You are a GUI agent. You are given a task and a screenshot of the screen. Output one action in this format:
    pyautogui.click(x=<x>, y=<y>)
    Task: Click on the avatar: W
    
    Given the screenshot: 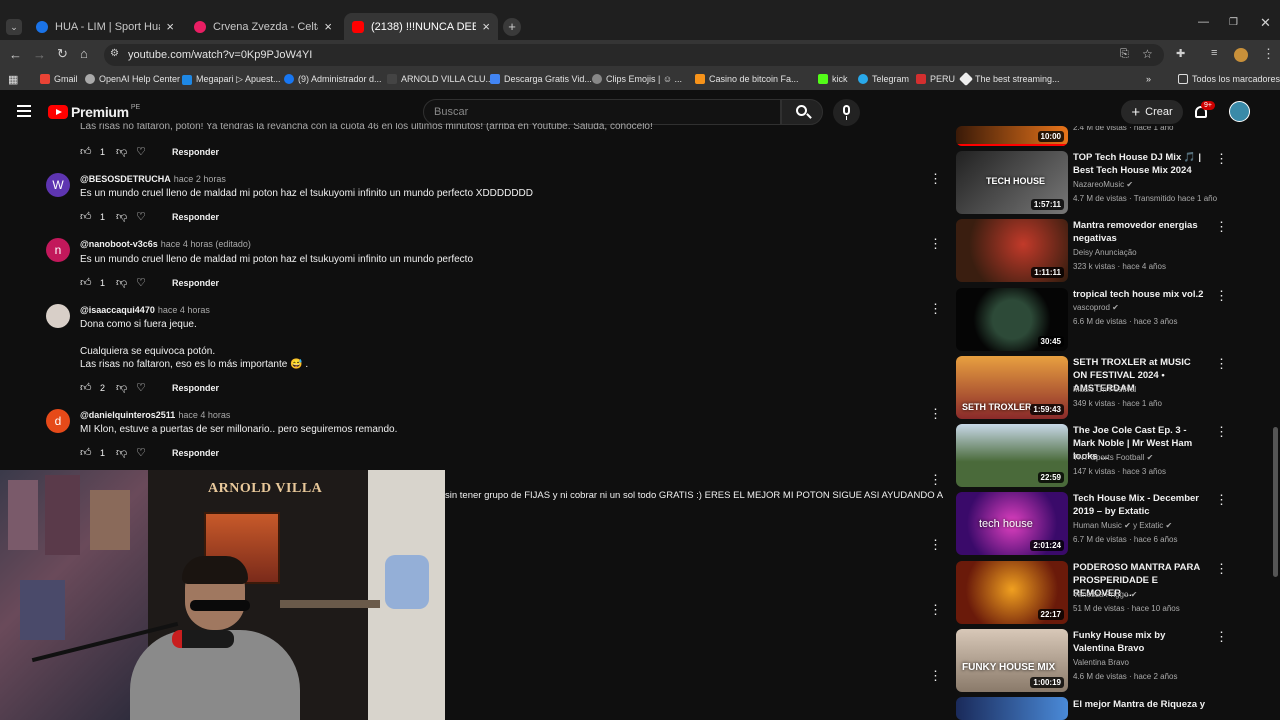 What is the action you would take?
    pyautogui.click(x=58, y=185)
    